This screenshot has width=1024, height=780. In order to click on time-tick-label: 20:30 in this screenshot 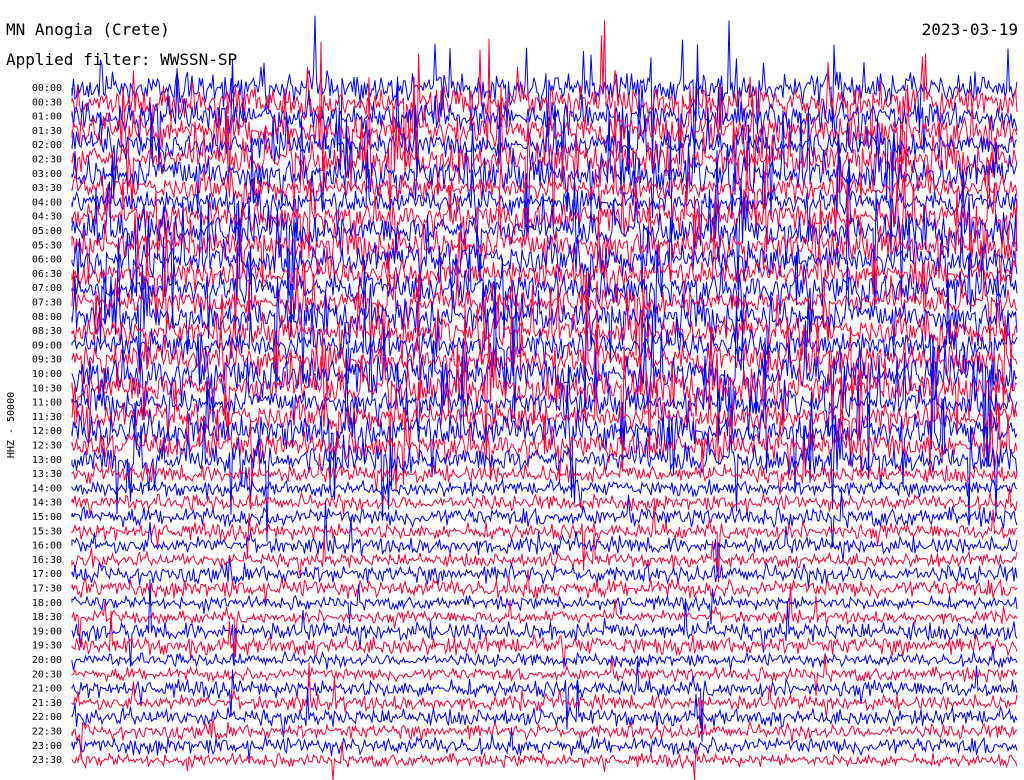, I will do `click(47, 674)`.